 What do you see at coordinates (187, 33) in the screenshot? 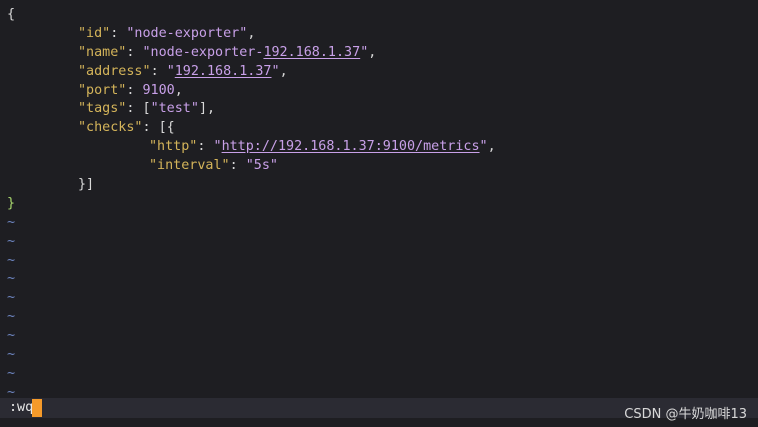
I see `id-value: "node-exporter"` at bounding box center [187, 33].